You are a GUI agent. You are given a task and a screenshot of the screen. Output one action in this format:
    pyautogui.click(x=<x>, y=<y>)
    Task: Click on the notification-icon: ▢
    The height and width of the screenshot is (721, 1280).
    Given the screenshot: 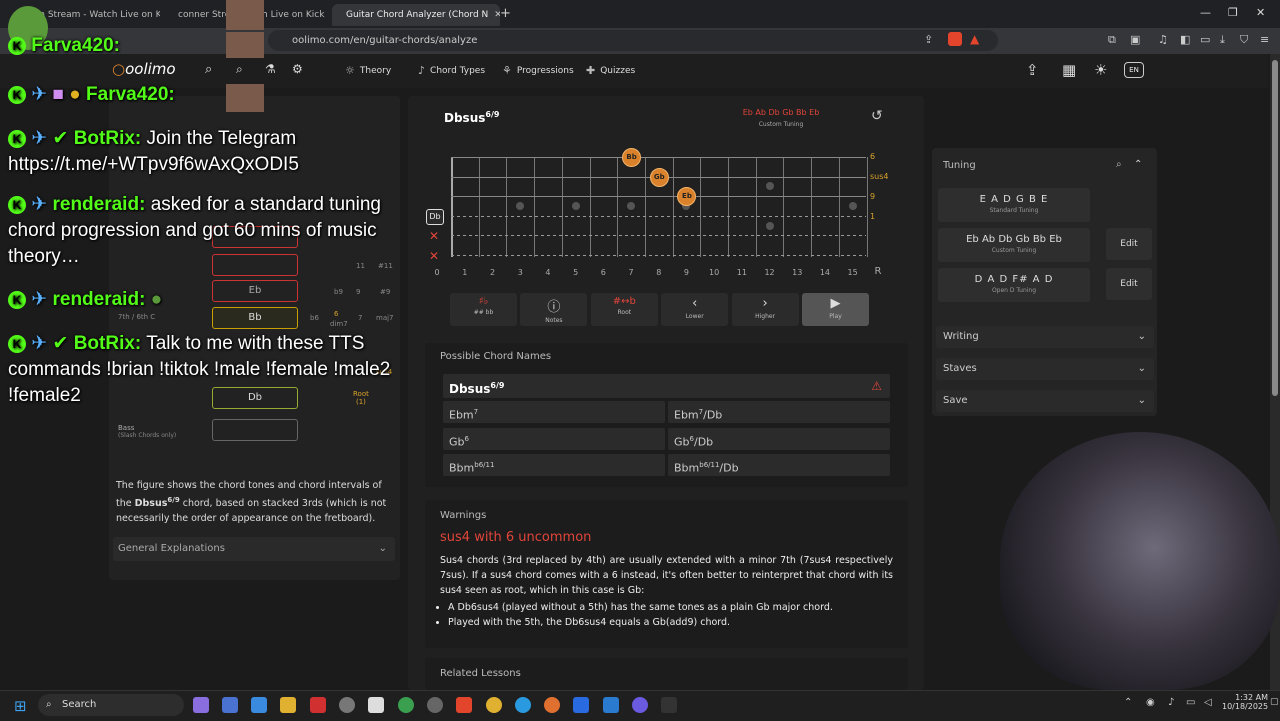 What is the action you would take?
    pyautogui.click(x=1274, y=702)
    